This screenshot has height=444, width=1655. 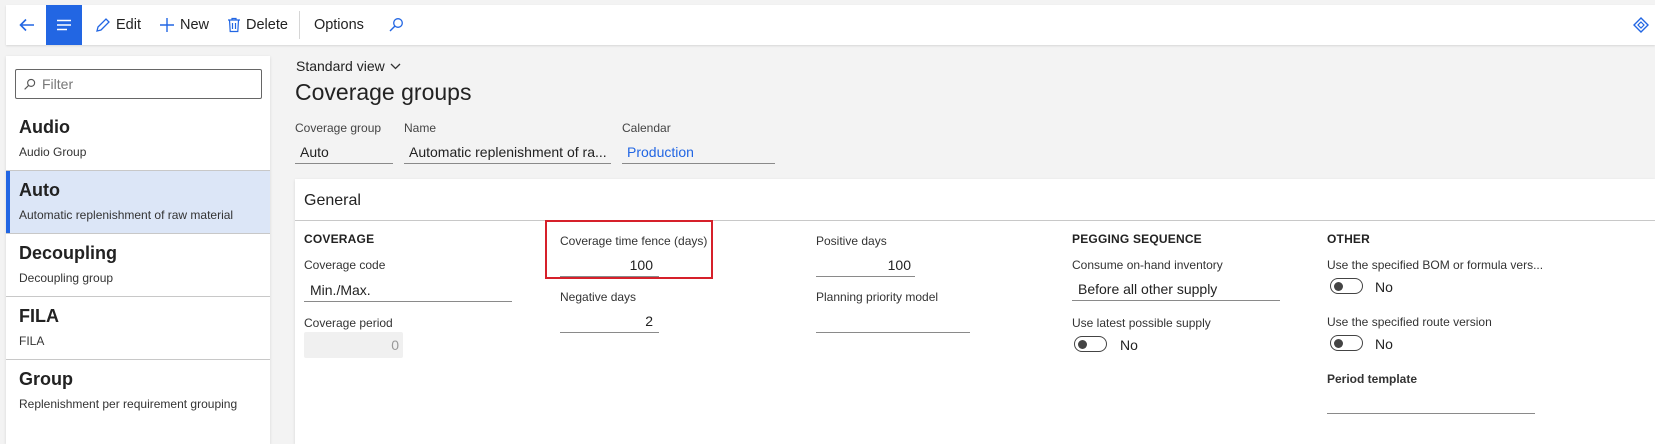 What do you see at coordinates (128, 25) in the screenshot?
I see `edit-label: Edit` at bounding box center [128, 25].